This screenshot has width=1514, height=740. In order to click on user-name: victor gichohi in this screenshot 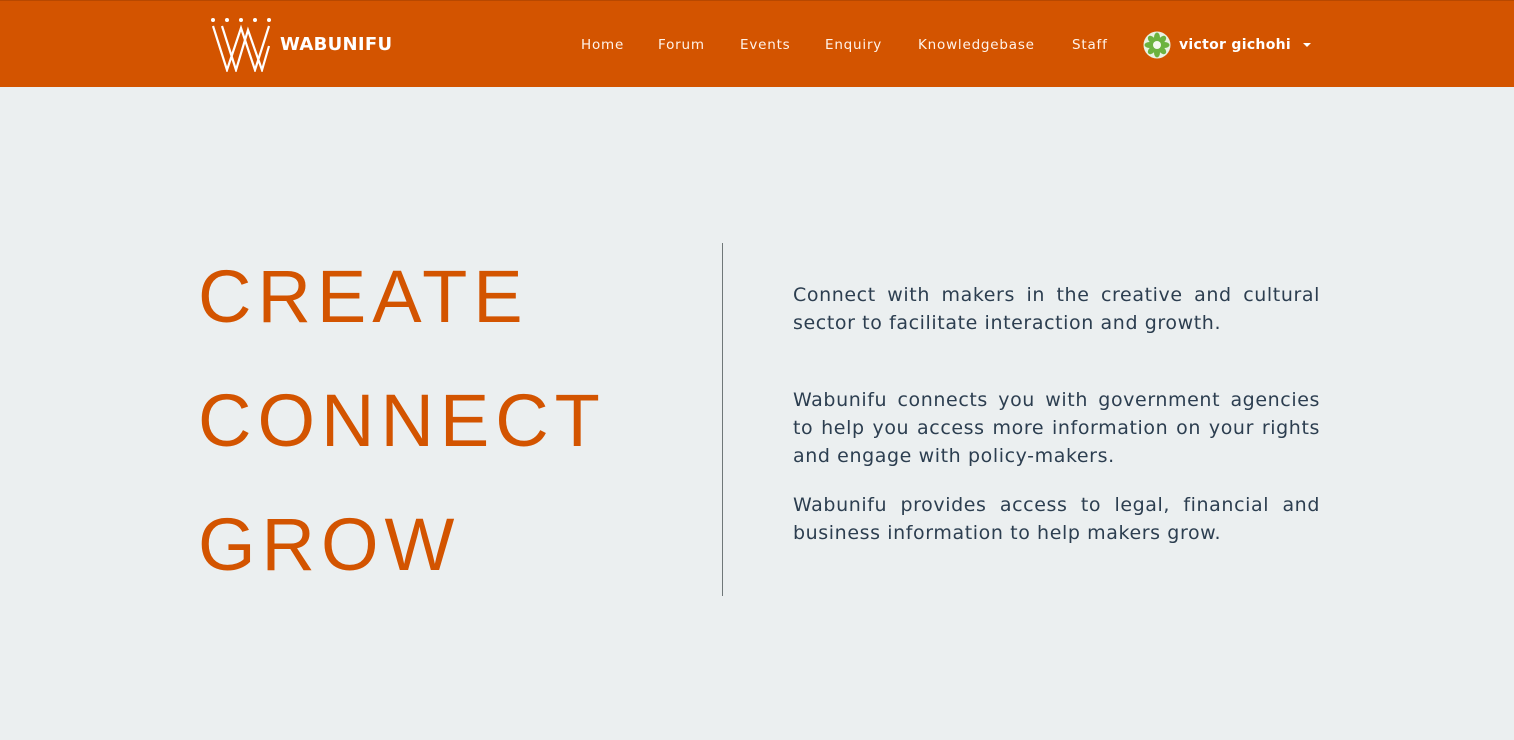, I will do `click(1235, 45)`.